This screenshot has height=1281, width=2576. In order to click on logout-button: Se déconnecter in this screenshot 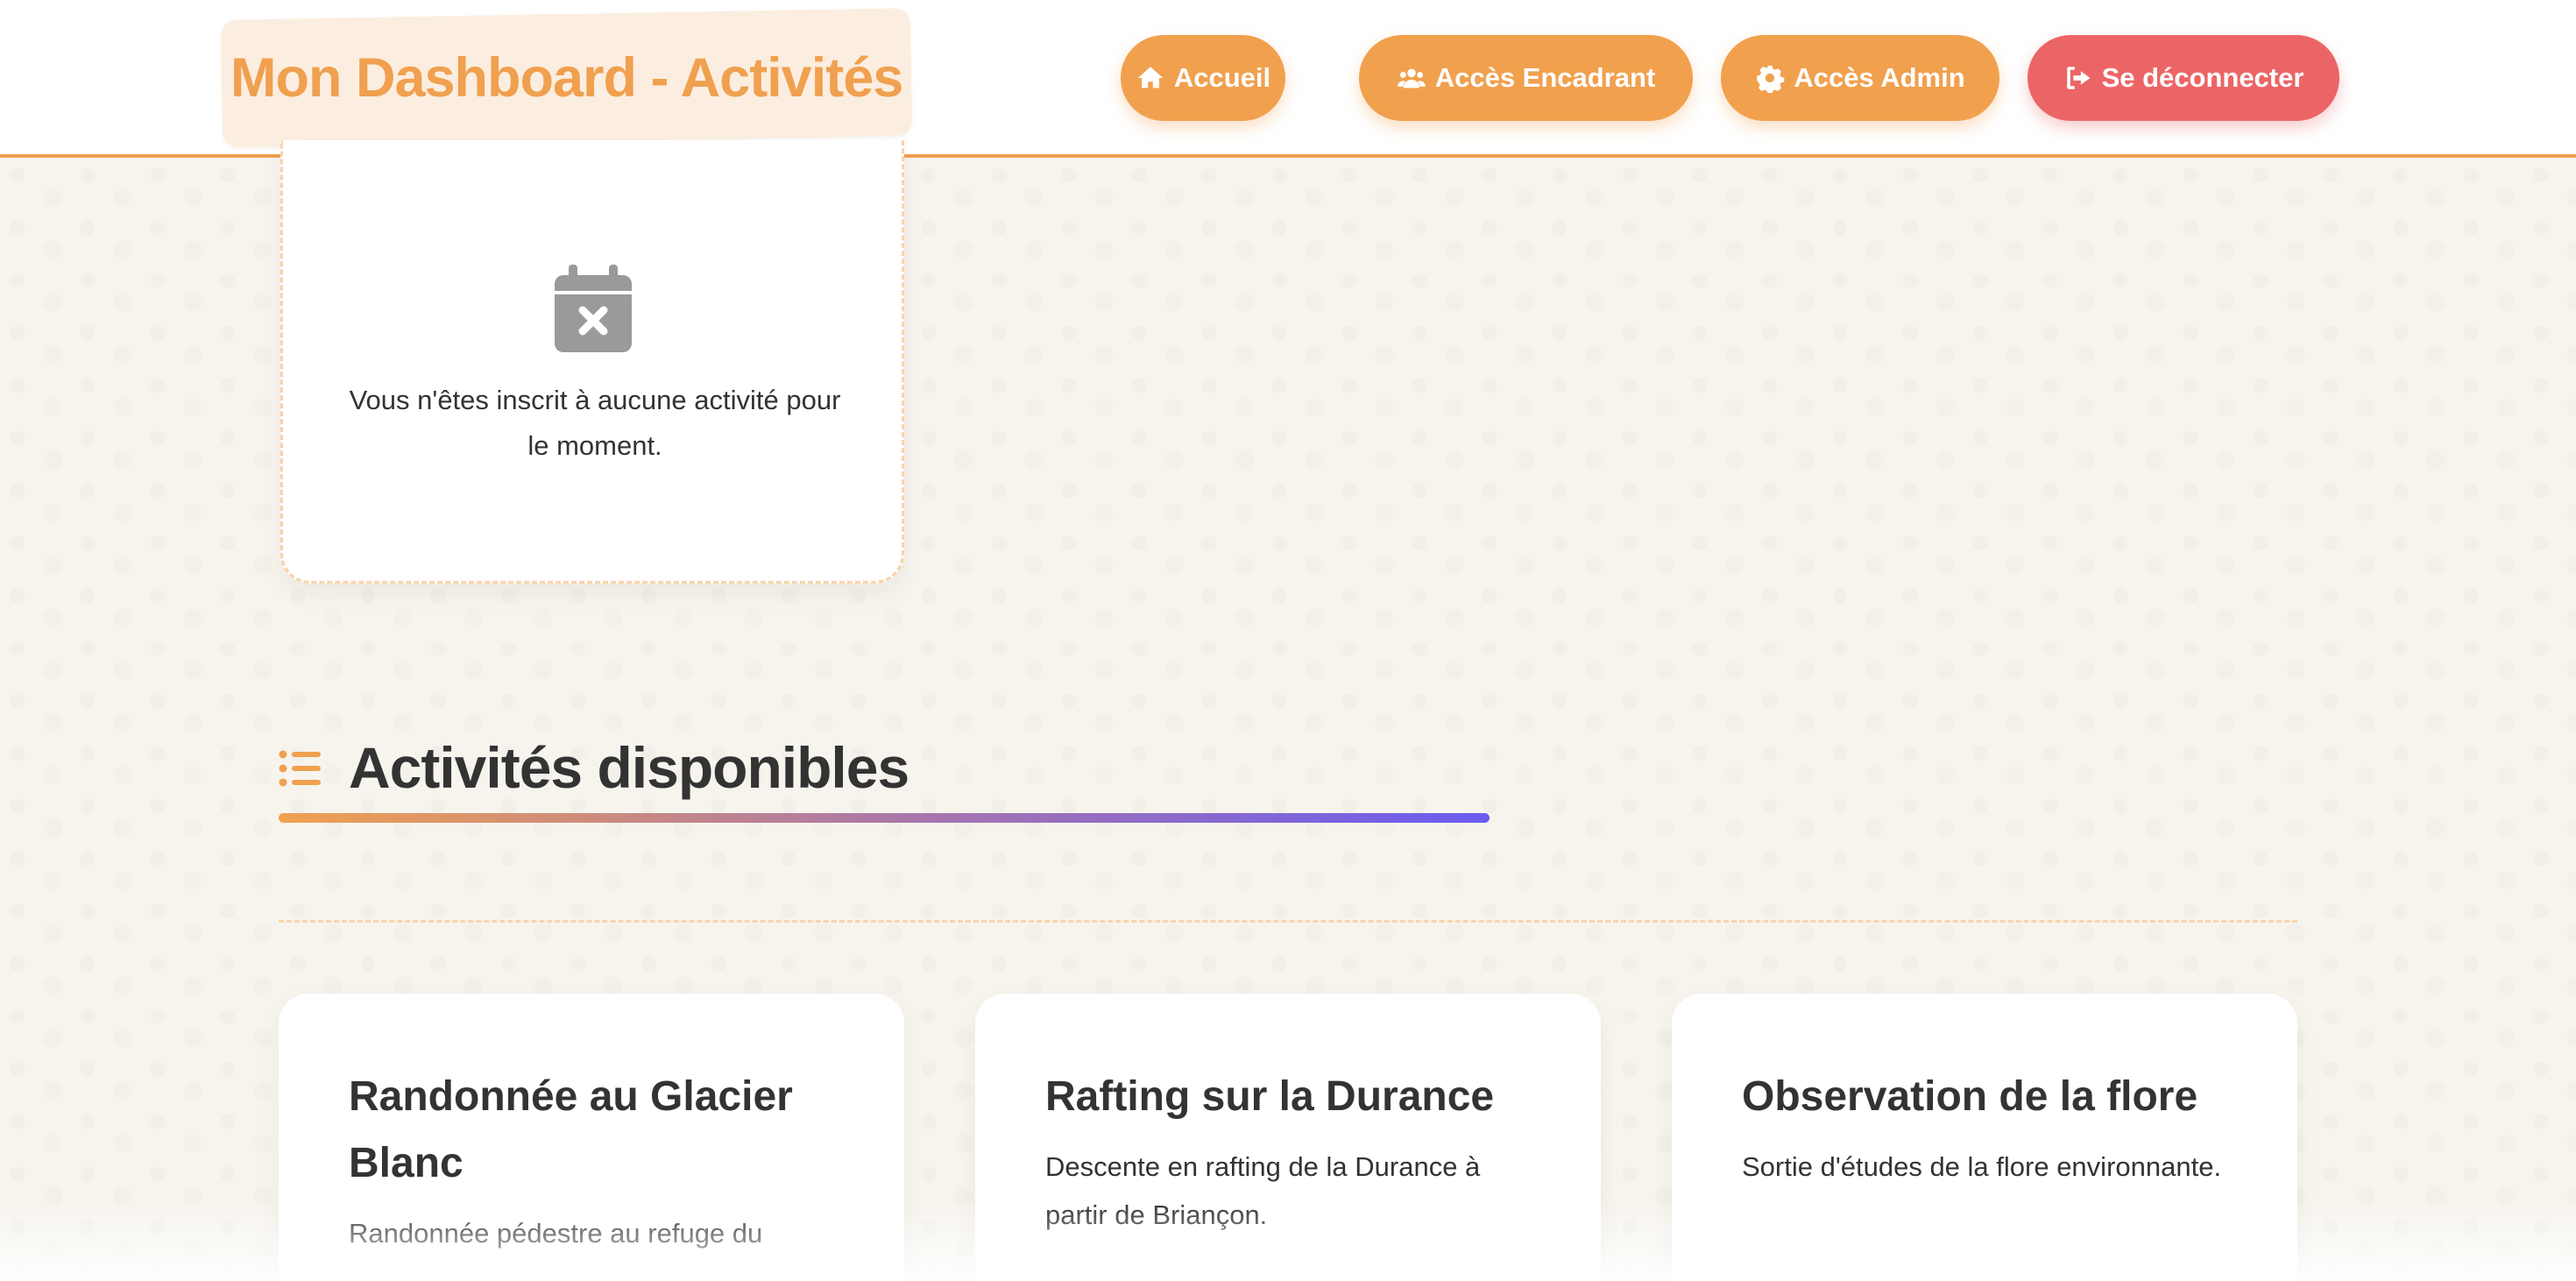, I will do `click(2183, 78)`.